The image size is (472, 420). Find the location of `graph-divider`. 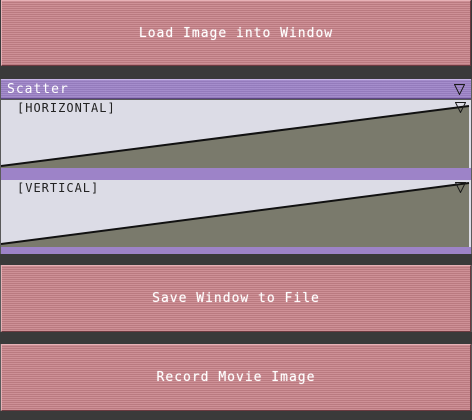

graph-divider is located at coordinates (236, 174).